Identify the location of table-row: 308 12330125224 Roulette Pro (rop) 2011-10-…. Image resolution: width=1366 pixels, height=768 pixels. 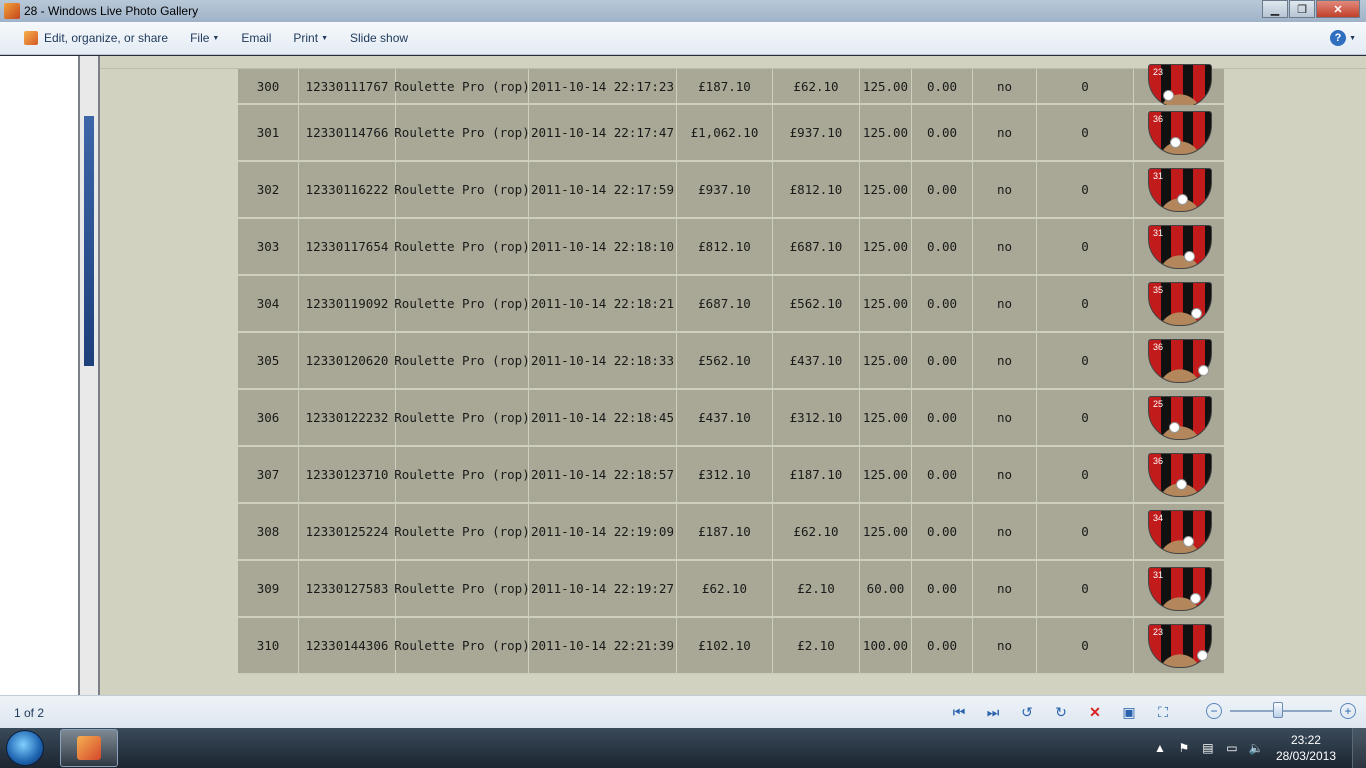
(731, 532).